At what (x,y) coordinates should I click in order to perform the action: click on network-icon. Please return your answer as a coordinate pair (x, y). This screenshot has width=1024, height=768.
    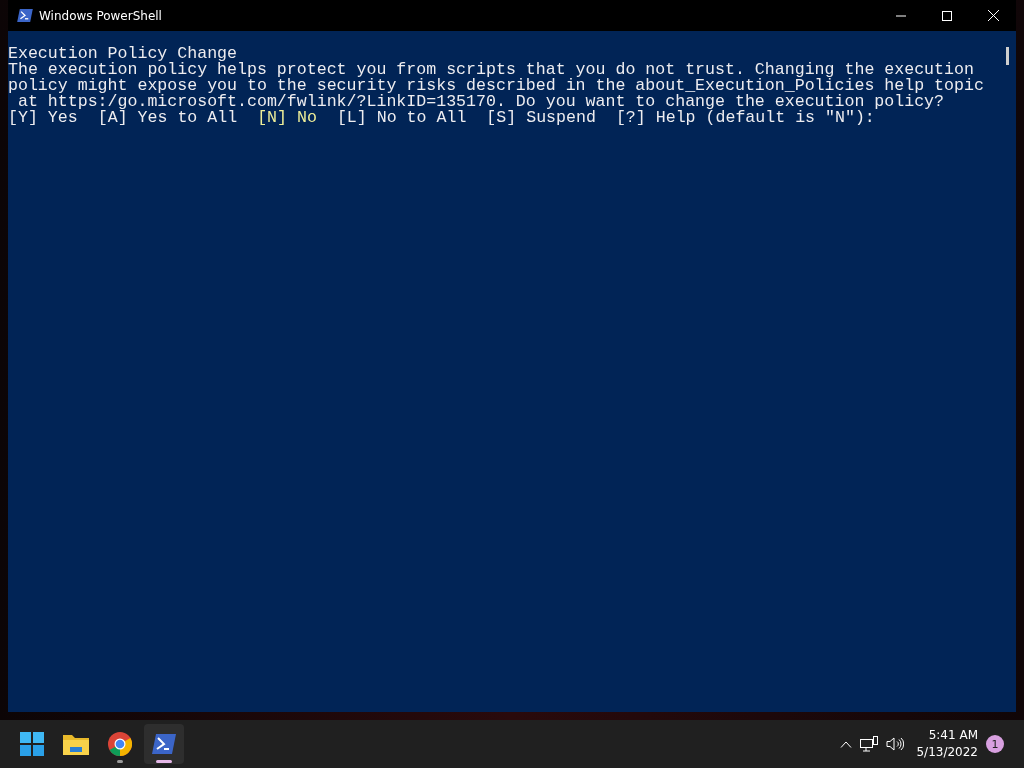
    Looking at the image, I should click on (869, 744).